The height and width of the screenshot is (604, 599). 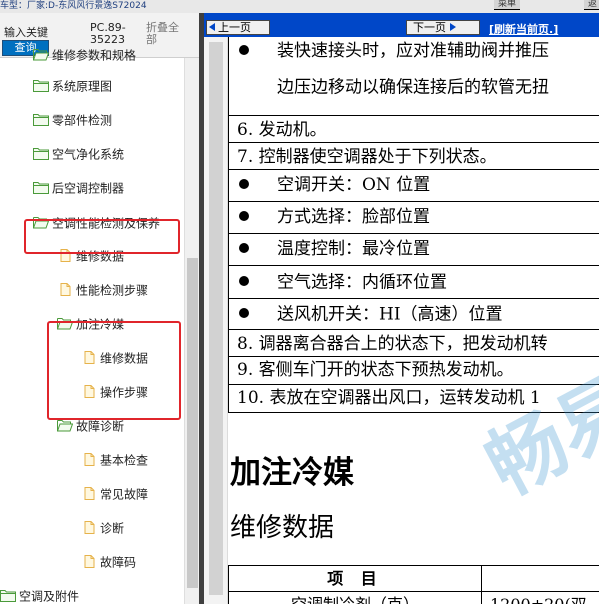 I want to click on tree-item: 性能检测步骤, so click(x=102, y=290).